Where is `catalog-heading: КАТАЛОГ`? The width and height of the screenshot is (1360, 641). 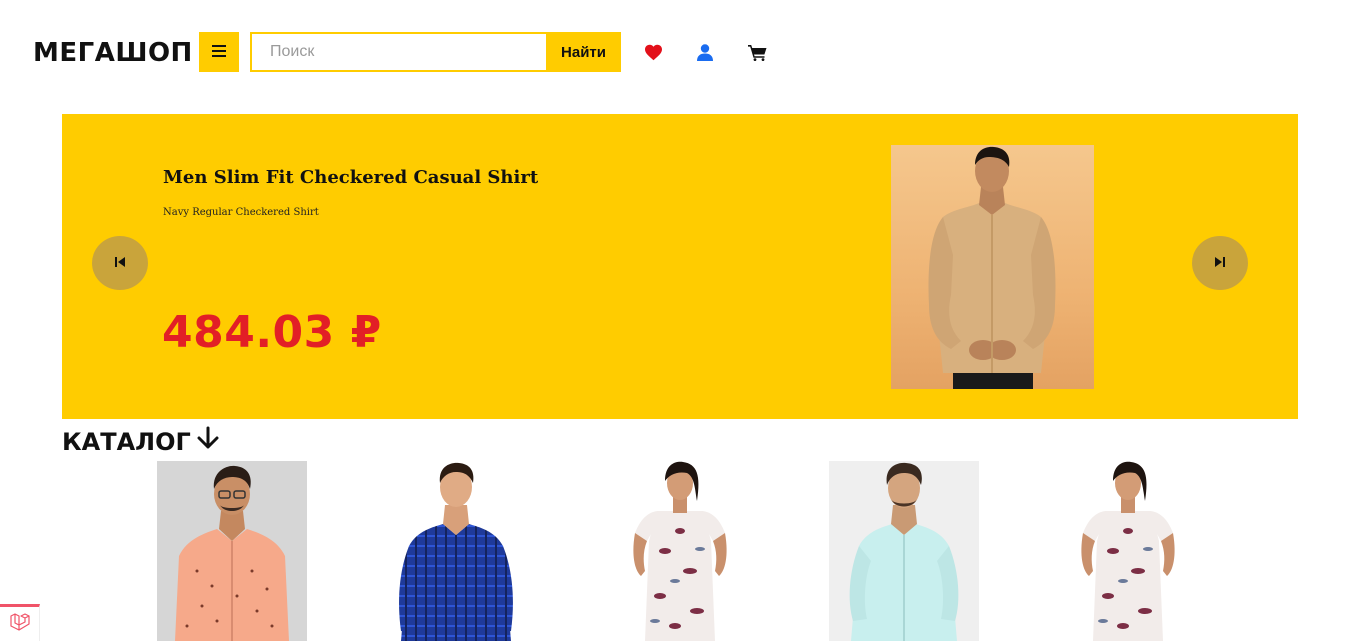
catalog-heading: КАТАЛОГ is located at coordinates (140, 441).